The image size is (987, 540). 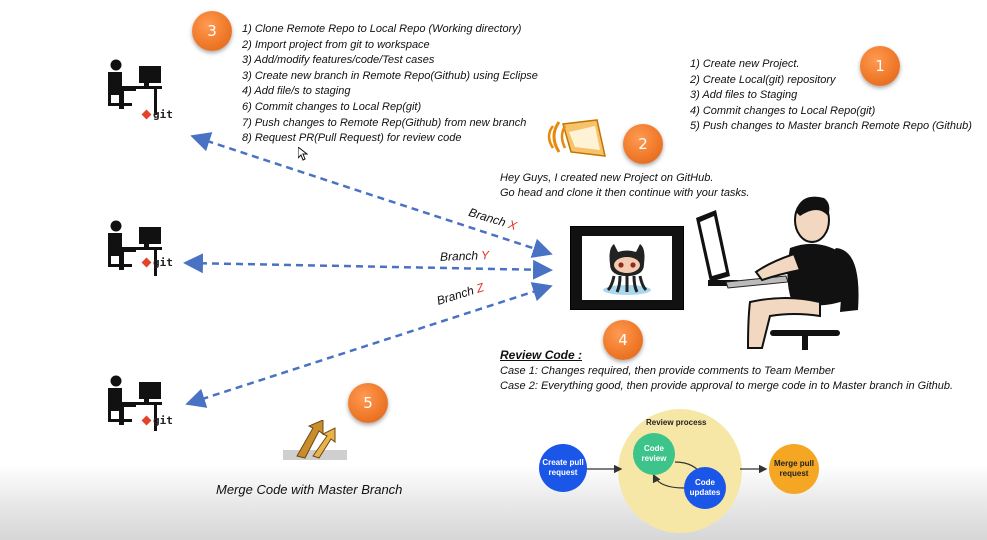 I want to click on mouse-cursor-icon, so click(x=303, y=154).